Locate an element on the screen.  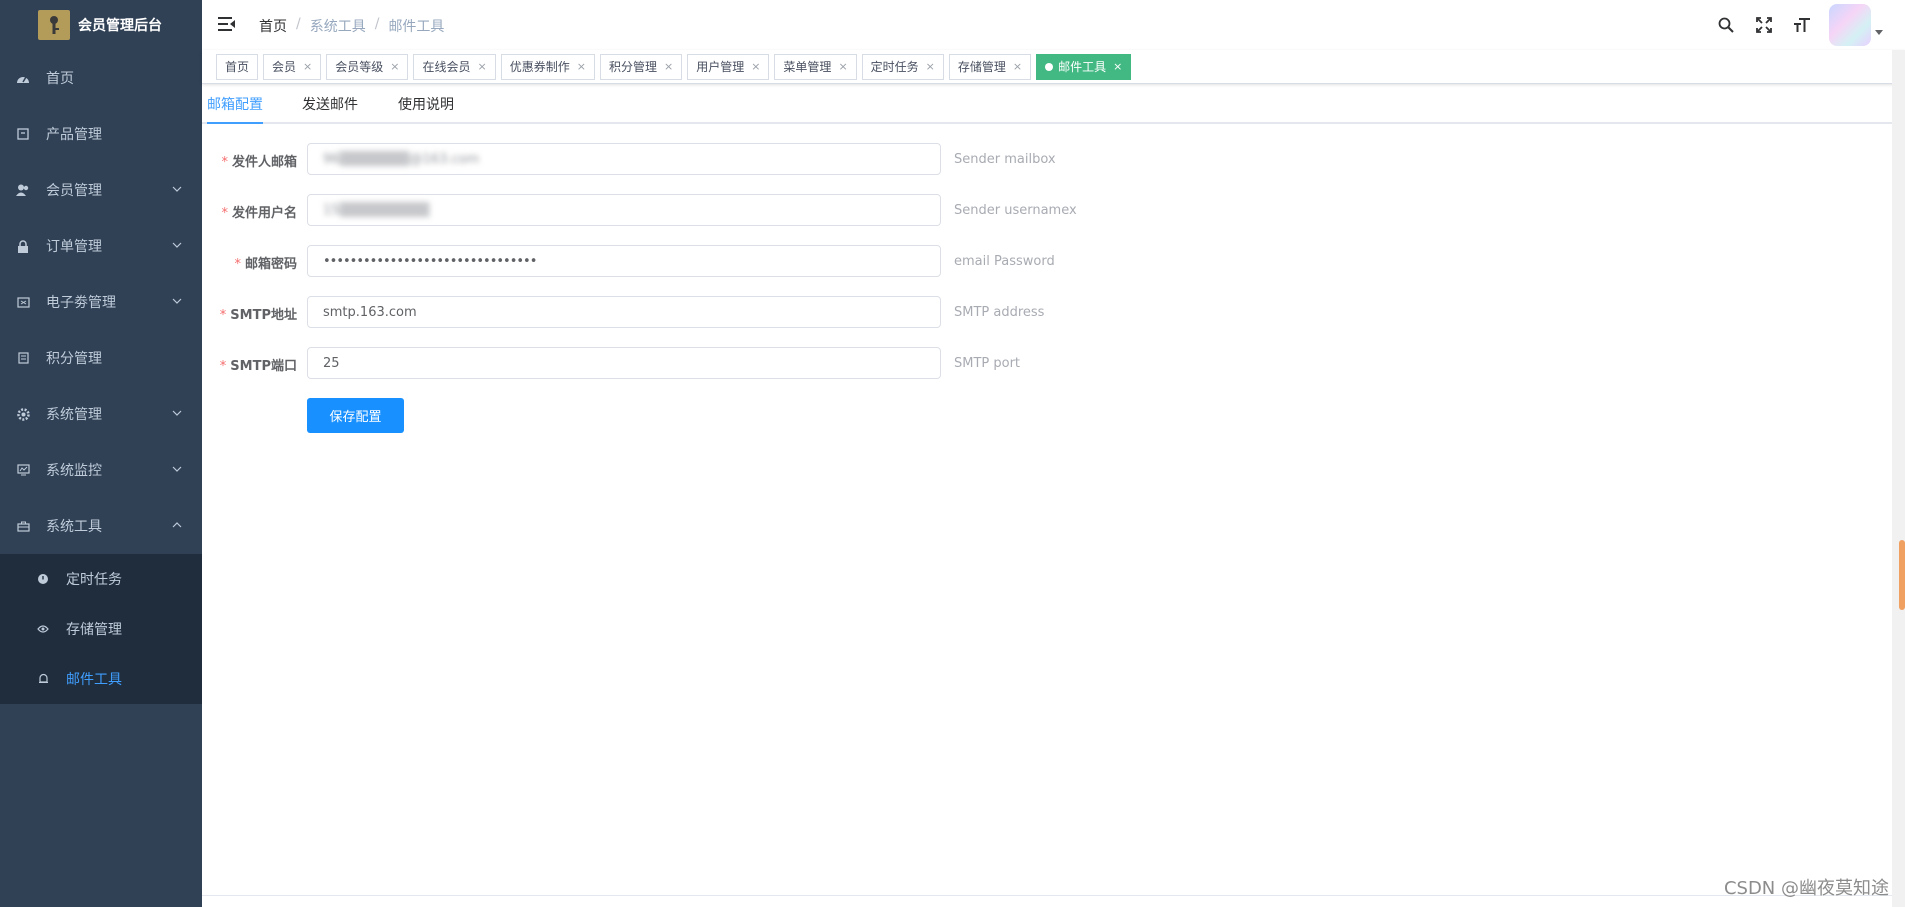
smtp-port-input: 25 is located at coordinates (624, 363).